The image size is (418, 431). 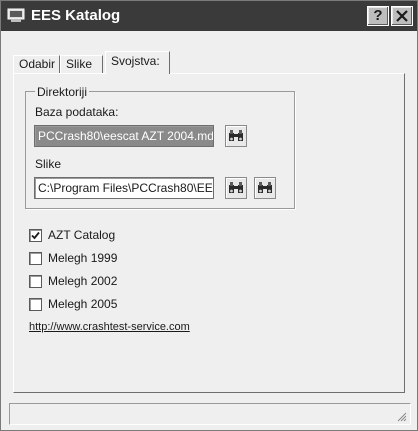 I want to click on close-button, so click(x=402, y=16).